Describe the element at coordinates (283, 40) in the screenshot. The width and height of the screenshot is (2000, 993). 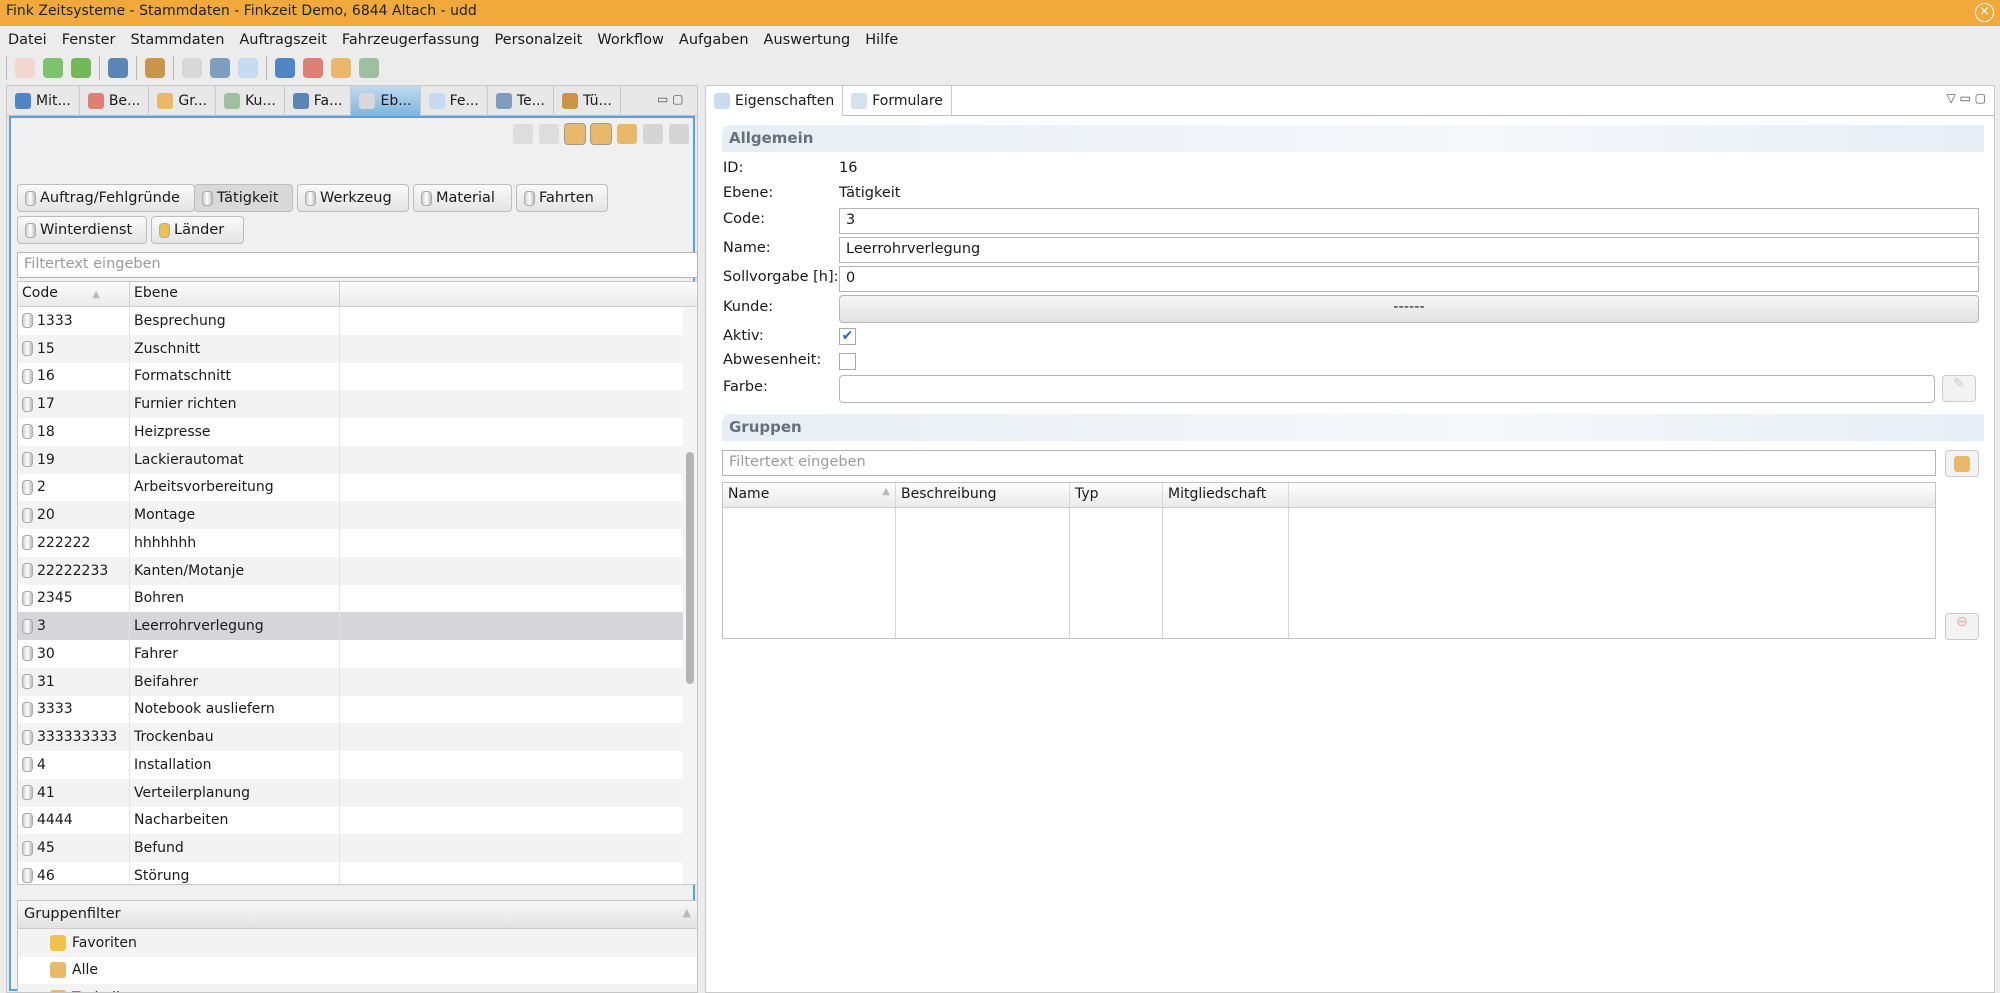
I see `menu-auftragszeit: Auftragszeit` at that location.